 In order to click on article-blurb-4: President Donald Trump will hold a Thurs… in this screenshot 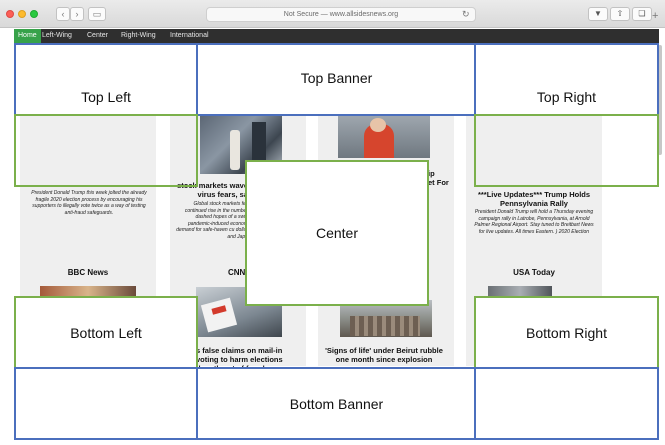, I will do `click(534, 222)`.